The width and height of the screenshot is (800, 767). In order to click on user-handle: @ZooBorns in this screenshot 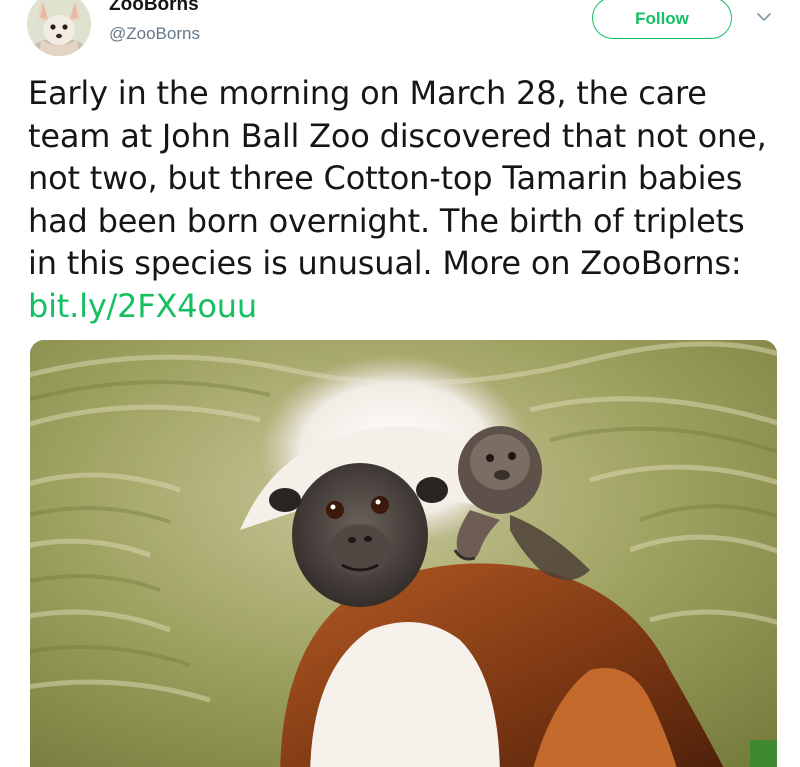, I will do `click(154, 34)`.